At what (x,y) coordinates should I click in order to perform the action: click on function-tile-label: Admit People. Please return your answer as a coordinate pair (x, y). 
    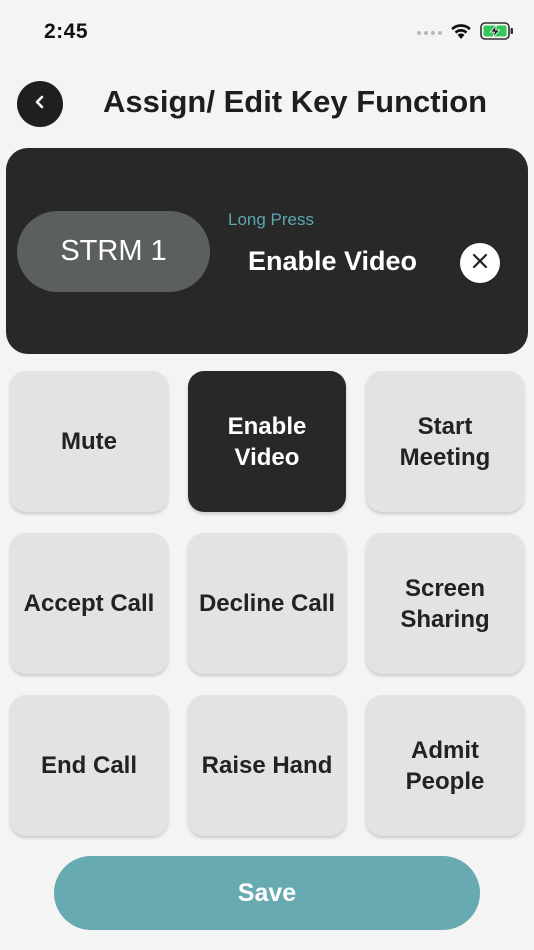
    Looking at the image, I should click on (445, 765).